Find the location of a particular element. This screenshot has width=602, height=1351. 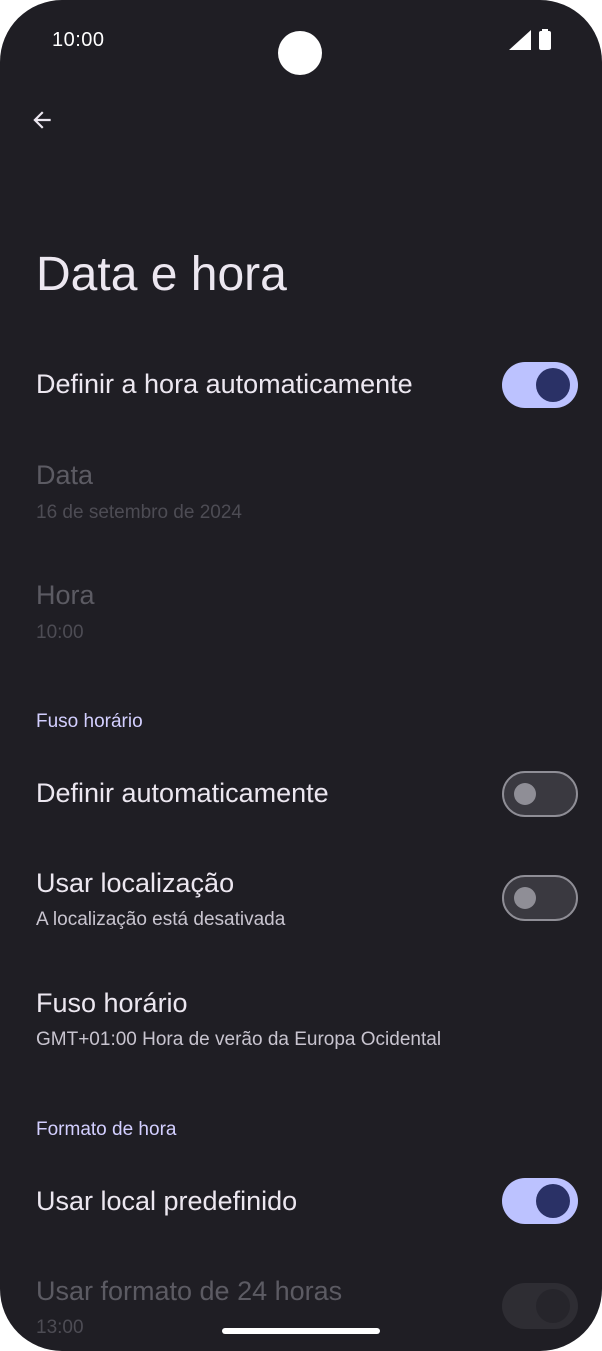

status-time: 10:00 is located at coordinates (78, 40).